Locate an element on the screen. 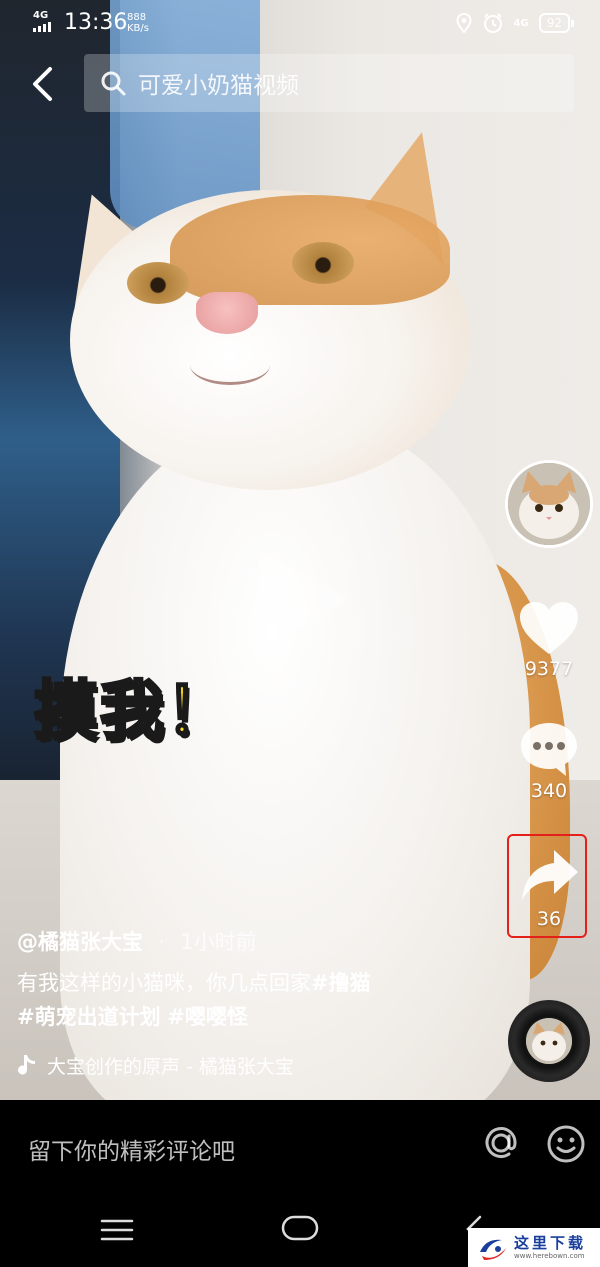  location-icon is located at coordinates (464, 23).